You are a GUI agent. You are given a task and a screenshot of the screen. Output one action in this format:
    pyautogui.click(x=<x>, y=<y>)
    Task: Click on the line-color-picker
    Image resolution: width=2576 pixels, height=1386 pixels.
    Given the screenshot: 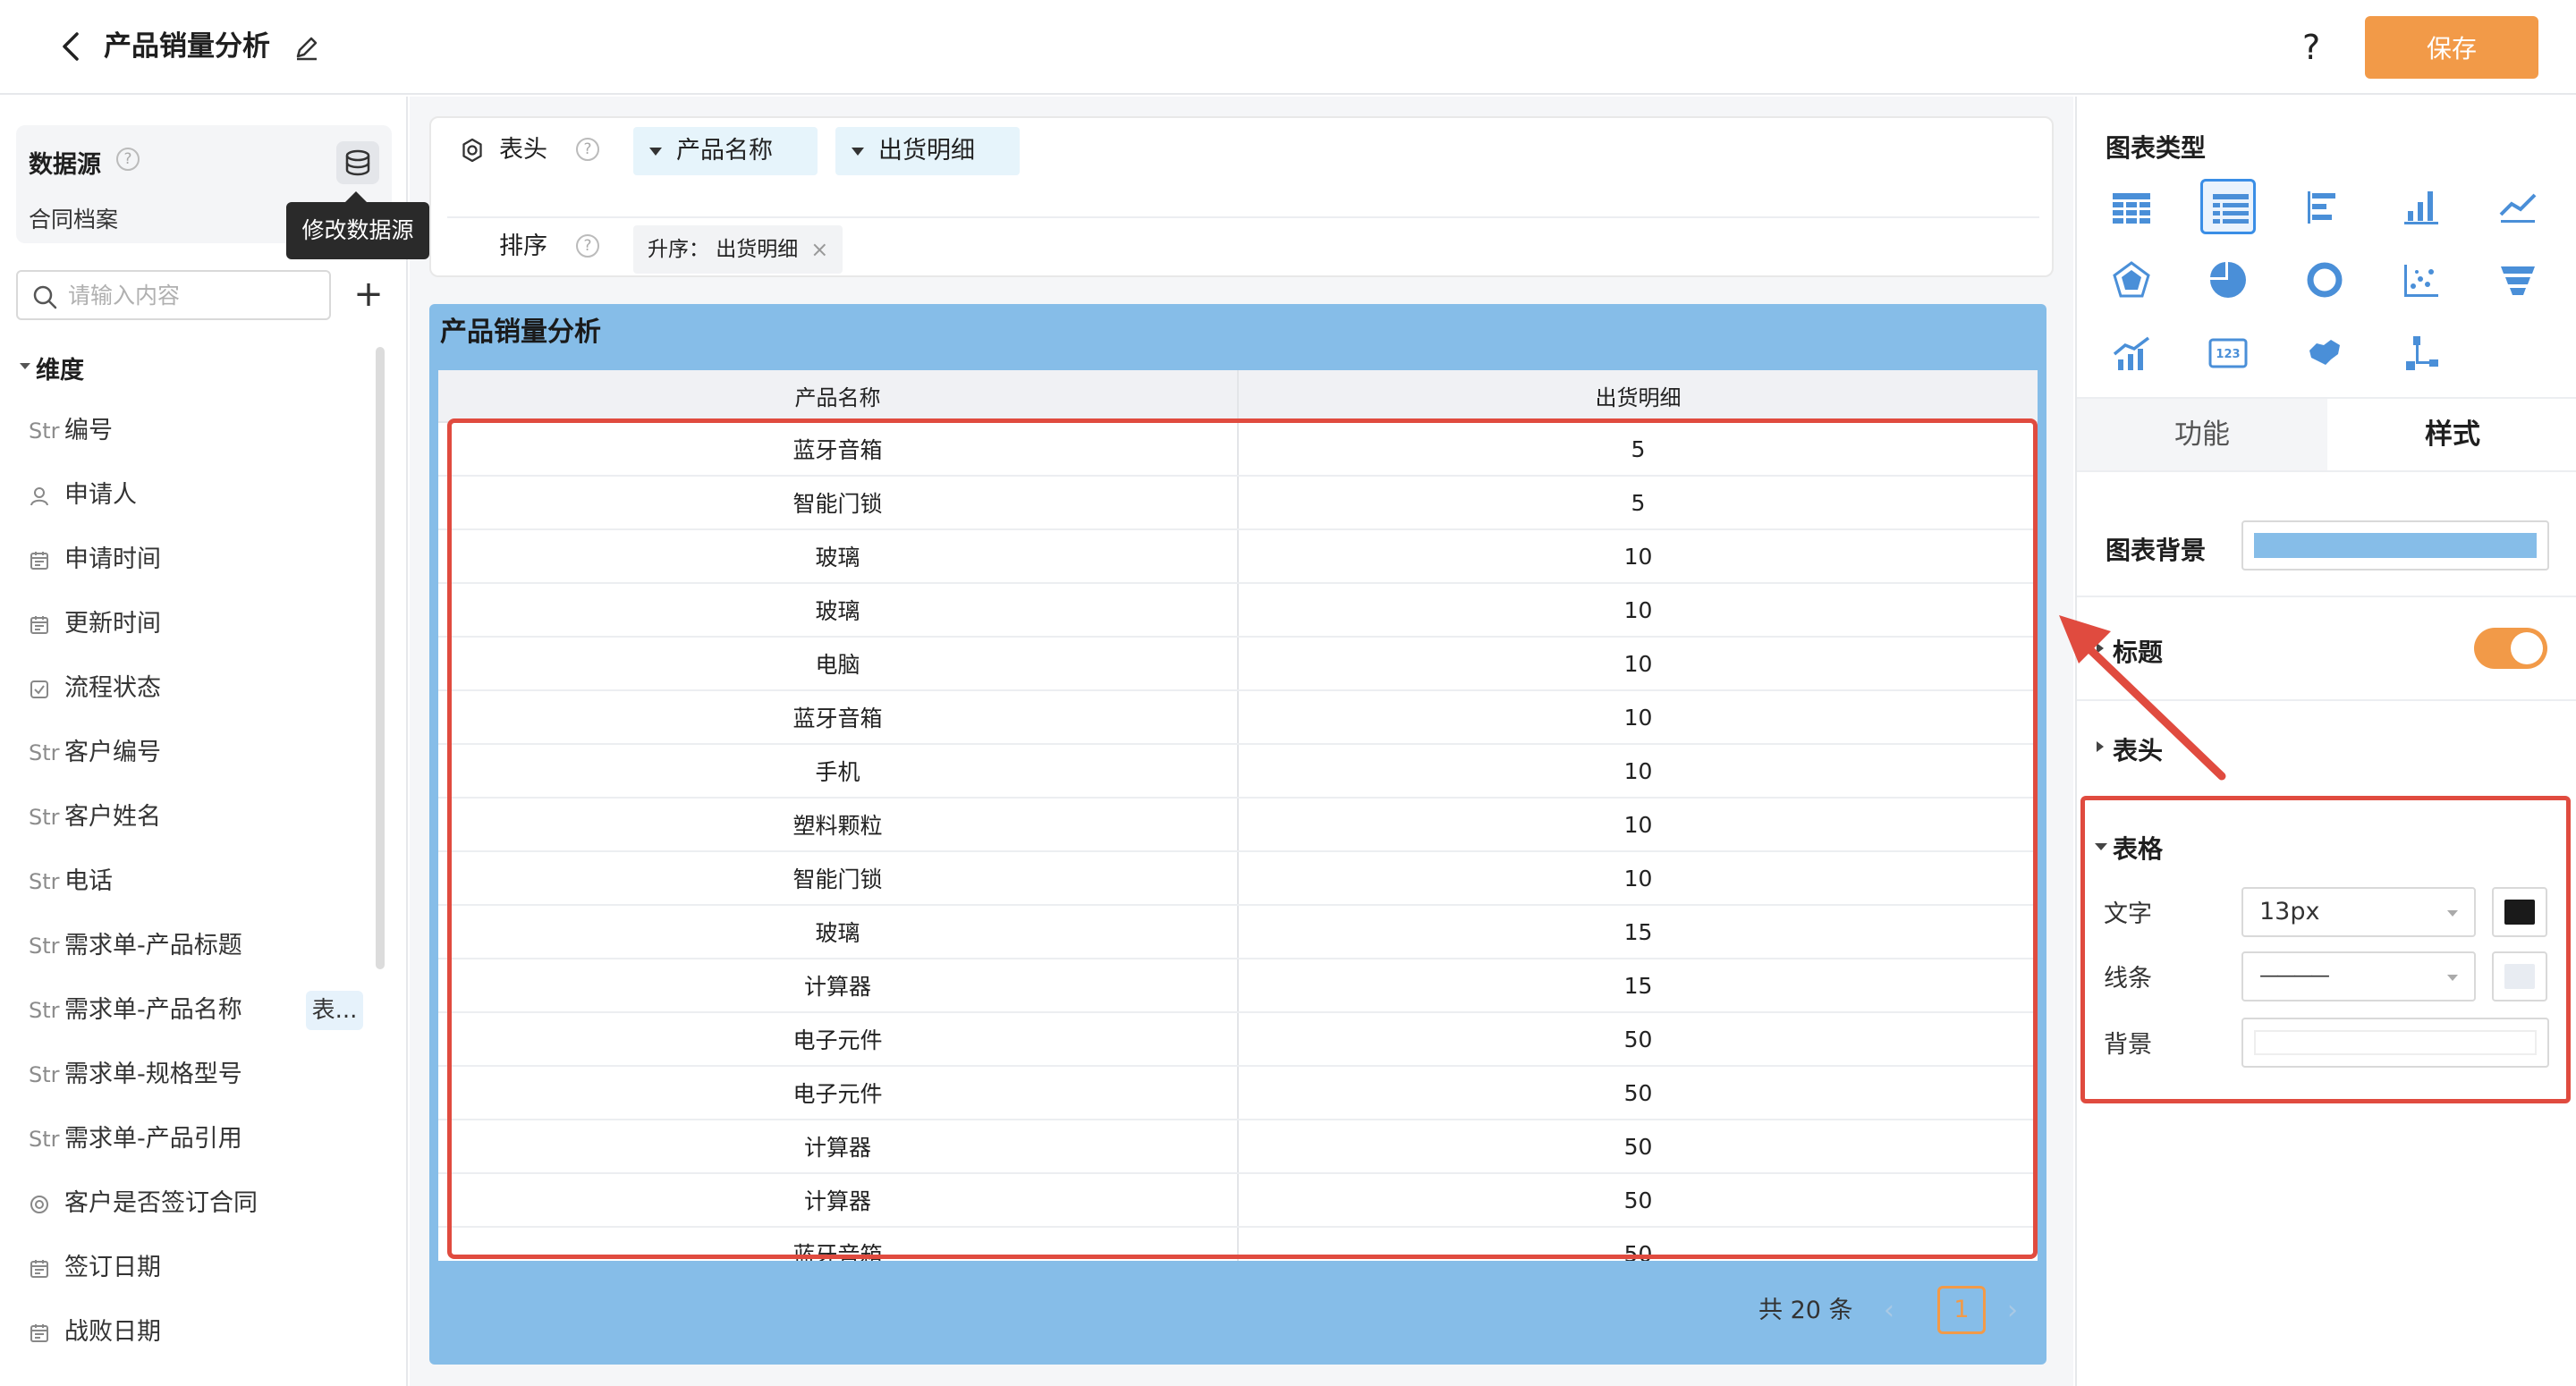 What is the action you would take?
    pyautogui.click(x=2519, y=976)
    